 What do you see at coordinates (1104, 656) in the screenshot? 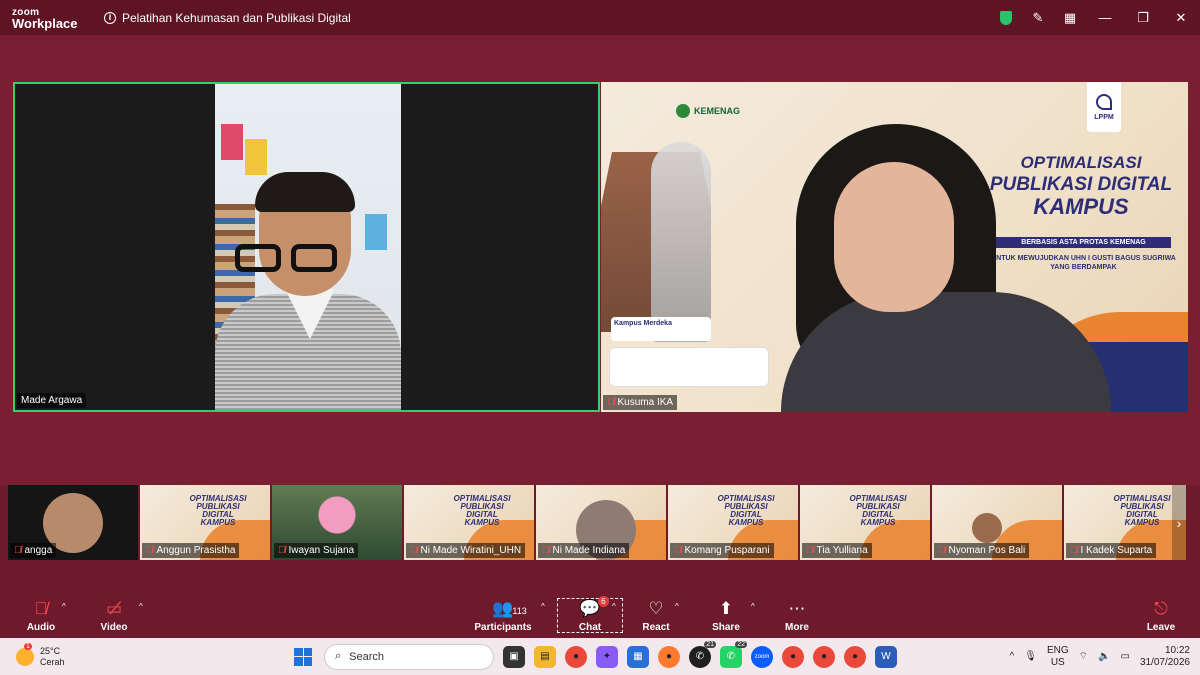
I see `volume-icon: 🔈` at bounding box center [1104, 656].